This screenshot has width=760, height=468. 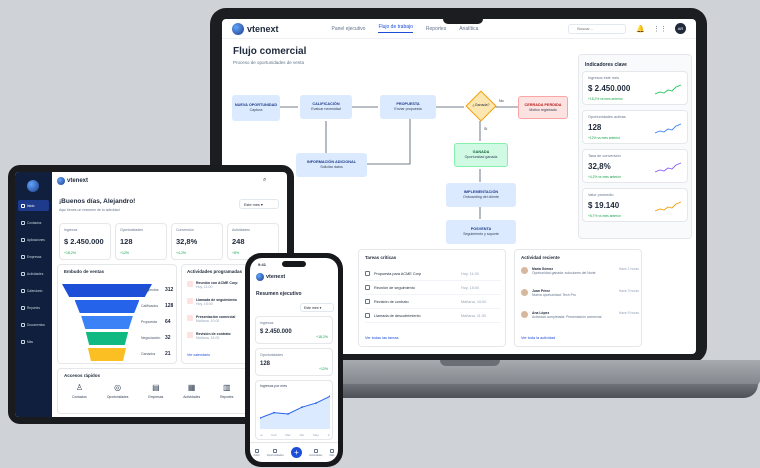 I want to click on node-cerrada-perdida: CERRADA PERDIDA Motivo registrado, so click(x=543, y=107).